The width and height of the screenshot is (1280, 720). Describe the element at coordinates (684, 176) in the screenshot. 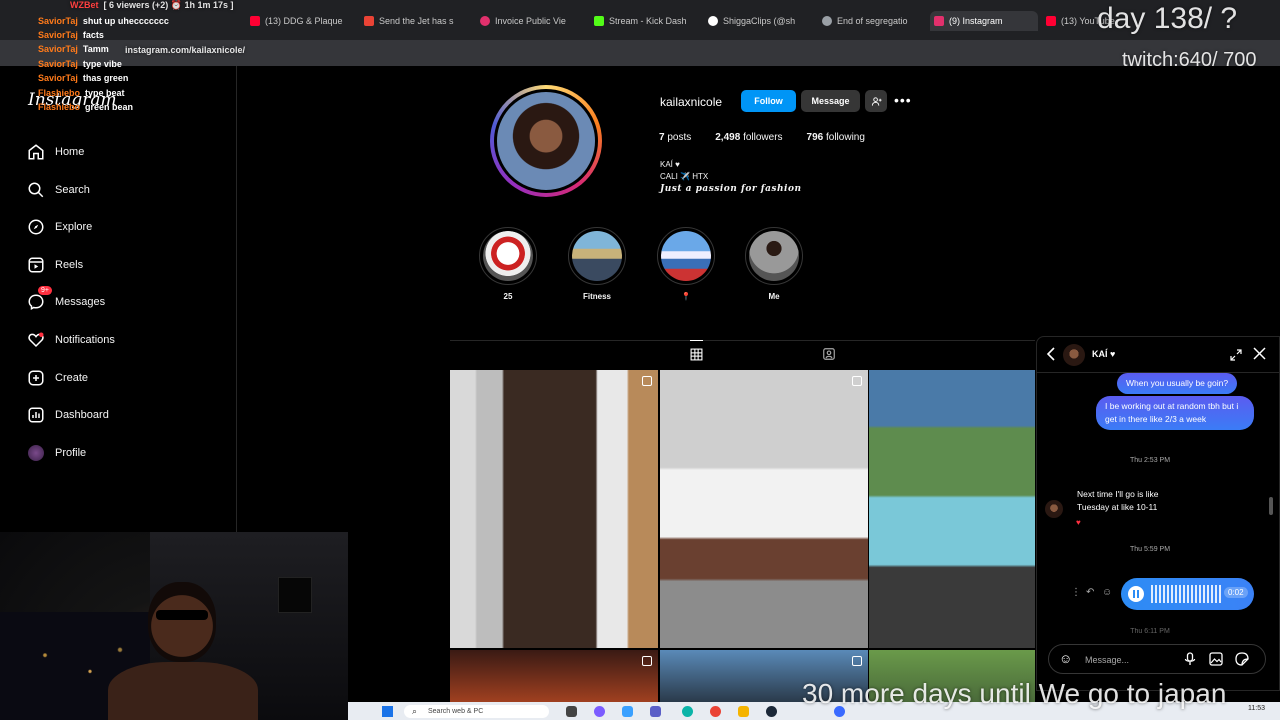

I see `bio-location: CALI ✈️ HTX` at that location.